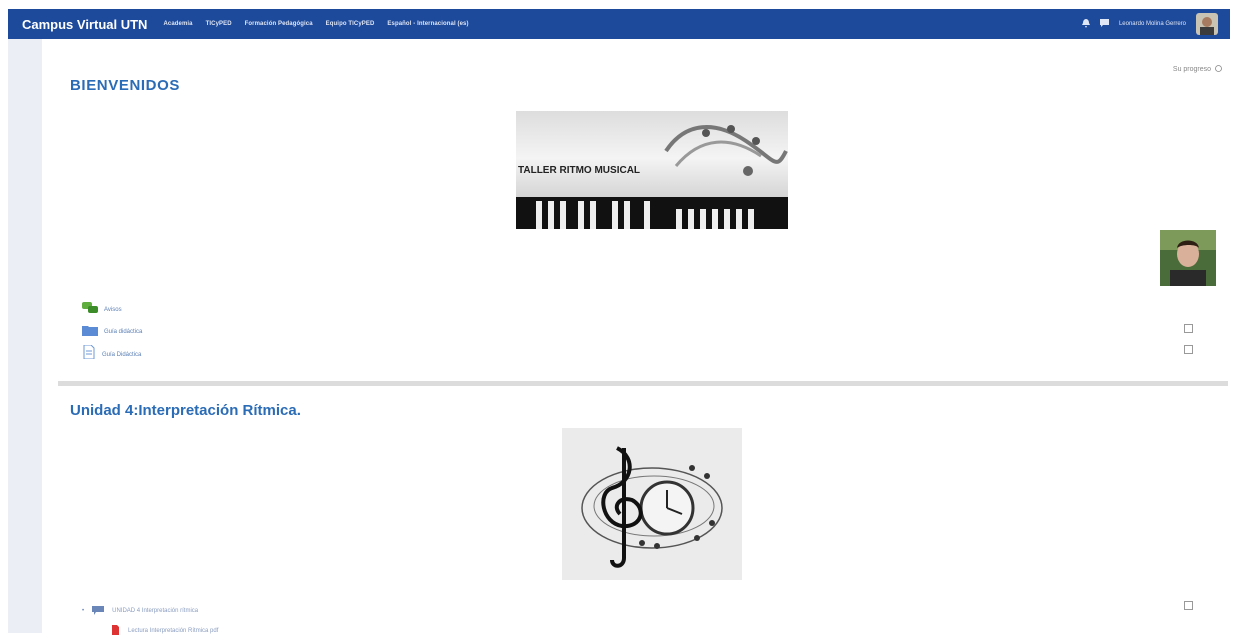 This screenshot has width=1238, height=640. Describe the element at coordinates (652, 170) in the screenshot. I see `course-banner-image: TALLER RITMO MUSICAL` at that location.